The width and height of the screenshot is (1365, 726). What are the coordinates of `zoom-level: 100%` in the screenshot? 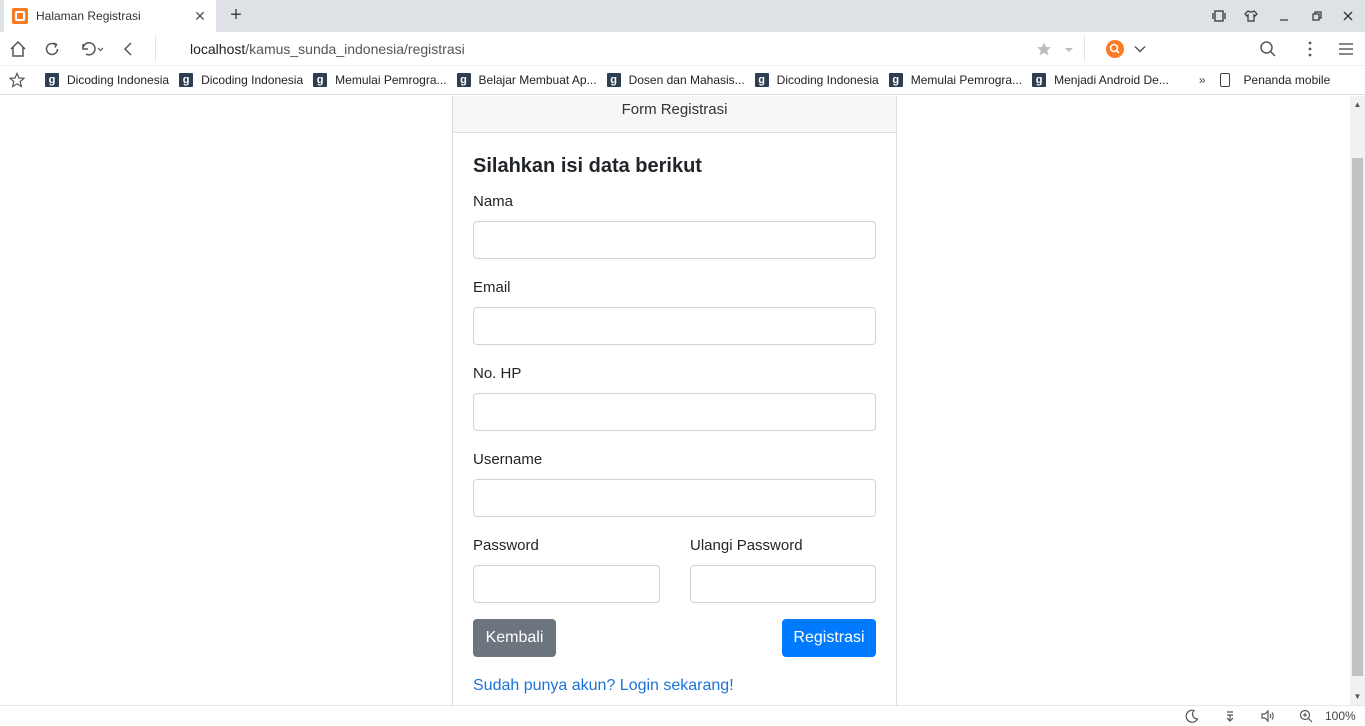 It's located at (1340, 716).